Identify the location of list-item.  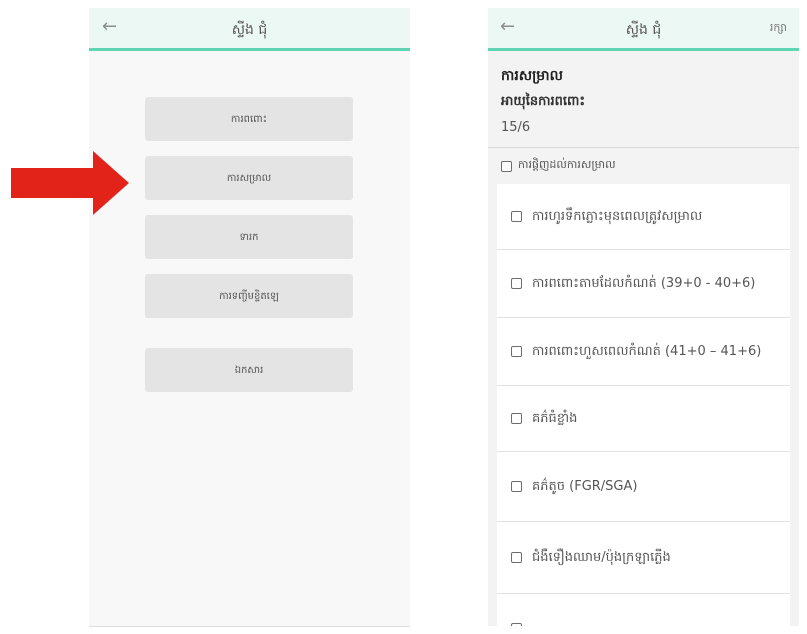
(643, 610).